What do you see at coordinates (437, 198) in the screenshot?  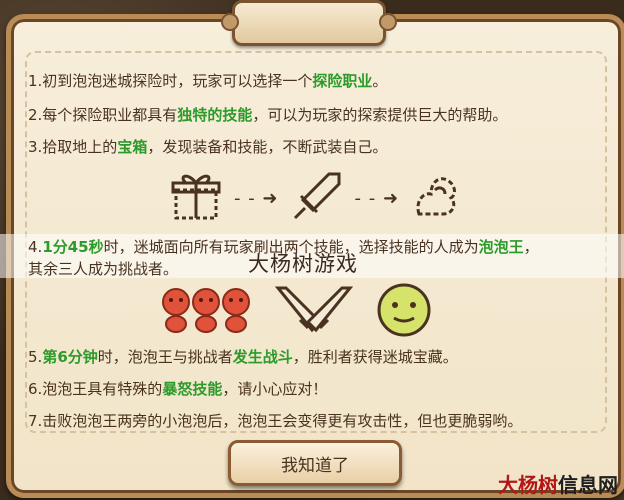 I see `flex-arm-icon` at bounding box center [437, 198].